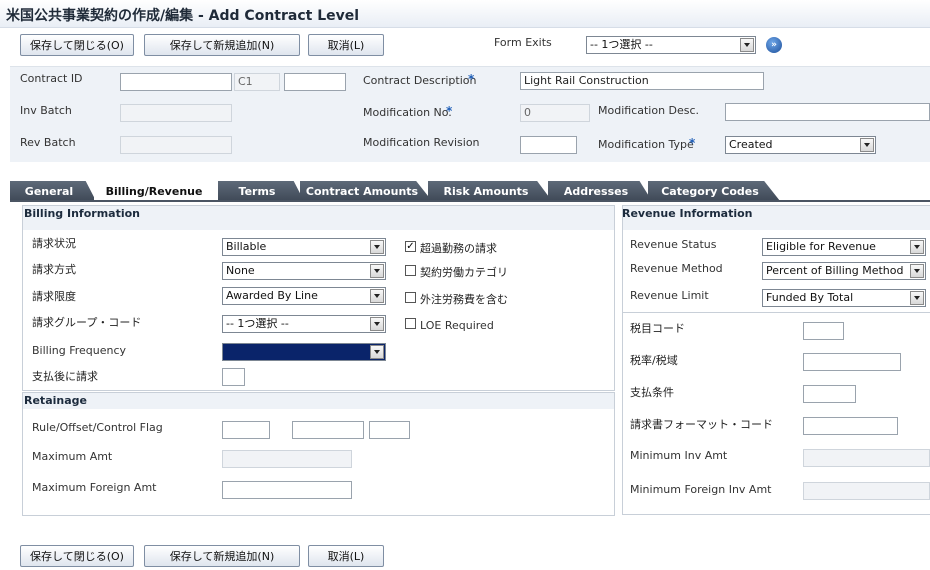 This screenshot has height=570, width=930. Describe the element at coordinates (318, 401) in the screenshot. I see `retainage-panel-band` at that location.